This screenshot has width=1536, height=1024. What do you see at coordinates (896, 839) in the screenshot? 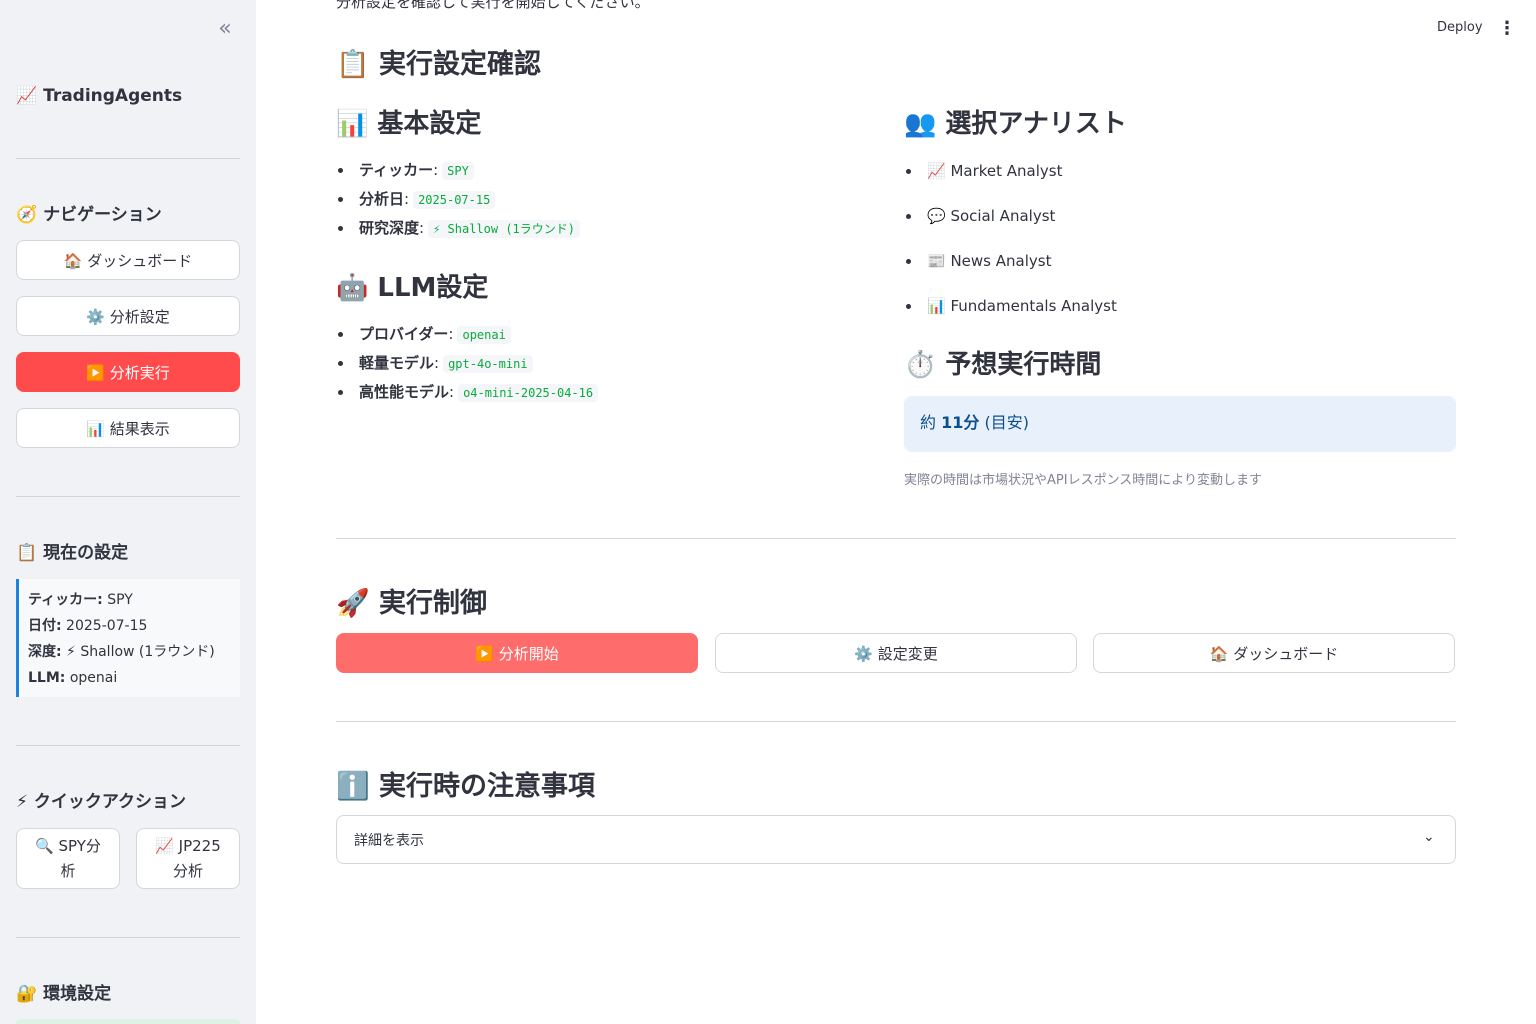
I see `details-expander: 詳細を表示 ⌄` at bounding box center [896, 839].